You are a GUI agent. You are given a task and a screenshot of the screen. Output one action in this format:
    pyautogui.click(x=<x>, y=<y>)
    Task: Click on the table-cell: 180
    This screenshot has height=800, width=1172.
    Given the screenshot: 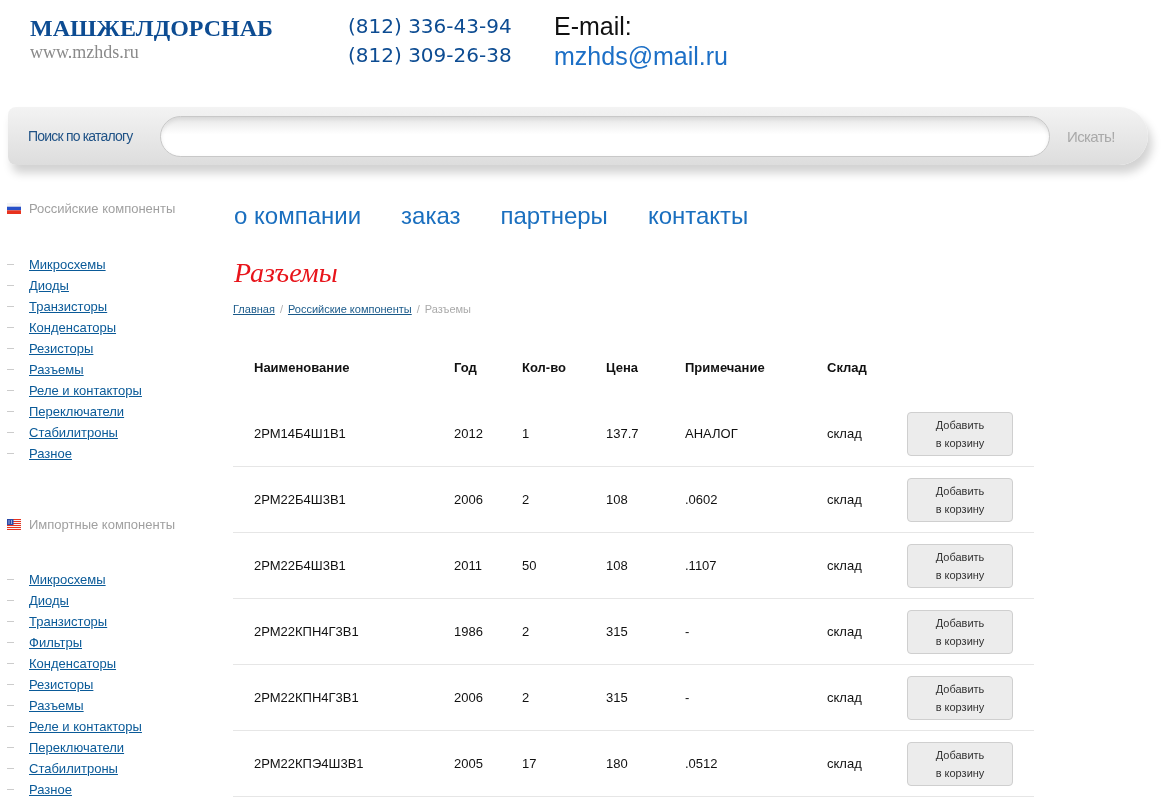 What is the action you would take?
    pyautogui.click(x=617, y=763)
    